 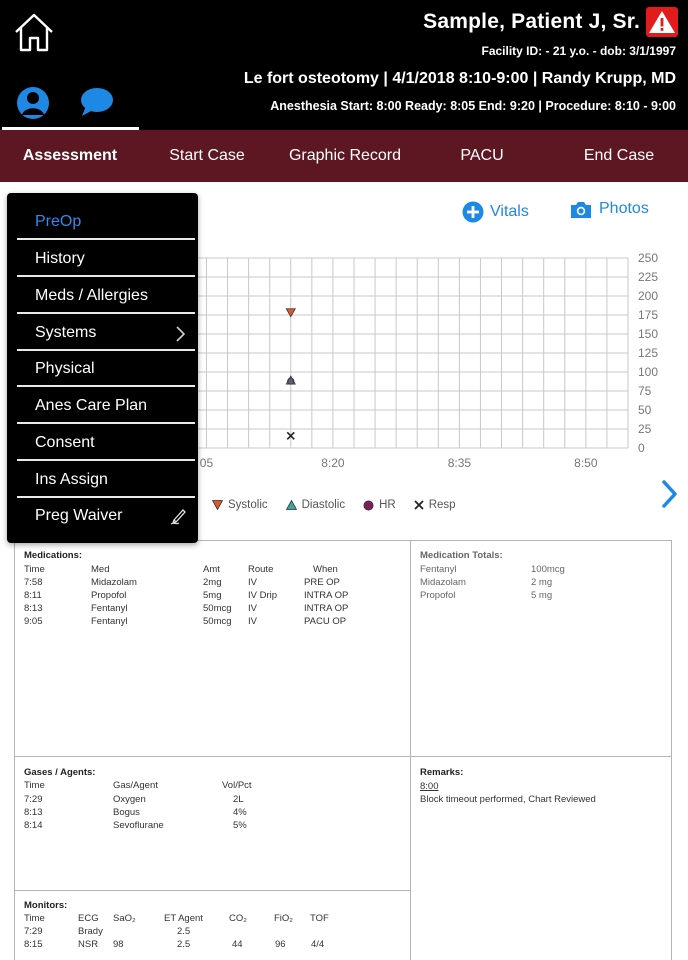 I want to click on legend-hr: HR, so click(x=379, y=505).